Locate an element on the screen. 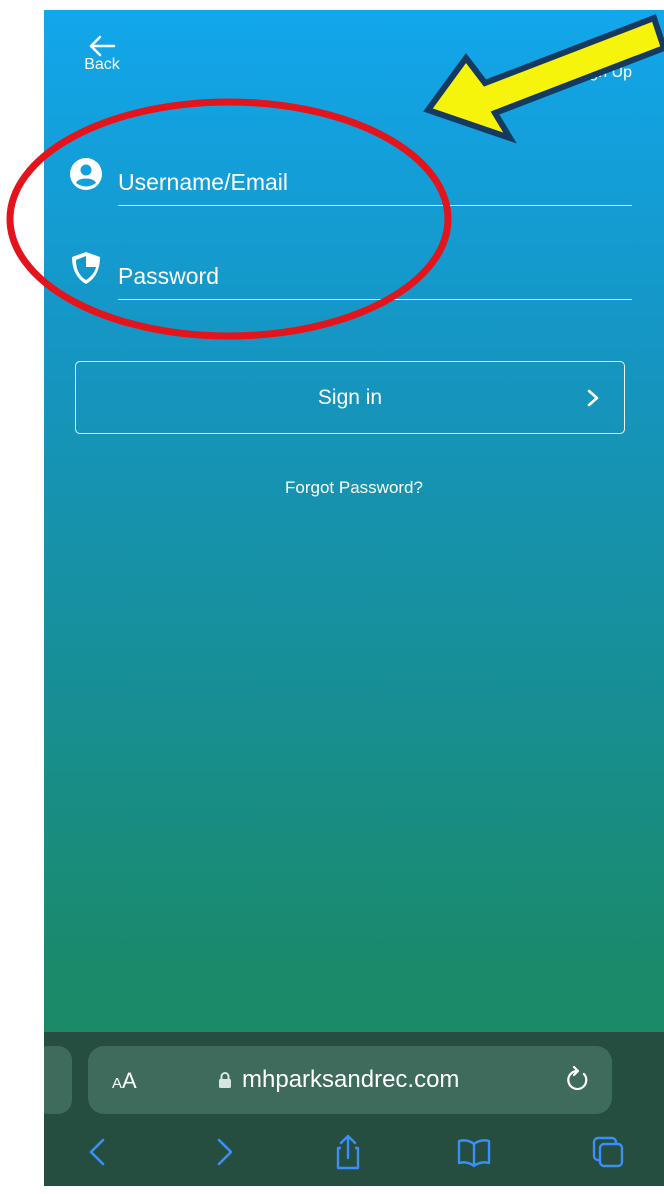  forgot-password-link: Forgot Password? is located at coordinates (354, 488).